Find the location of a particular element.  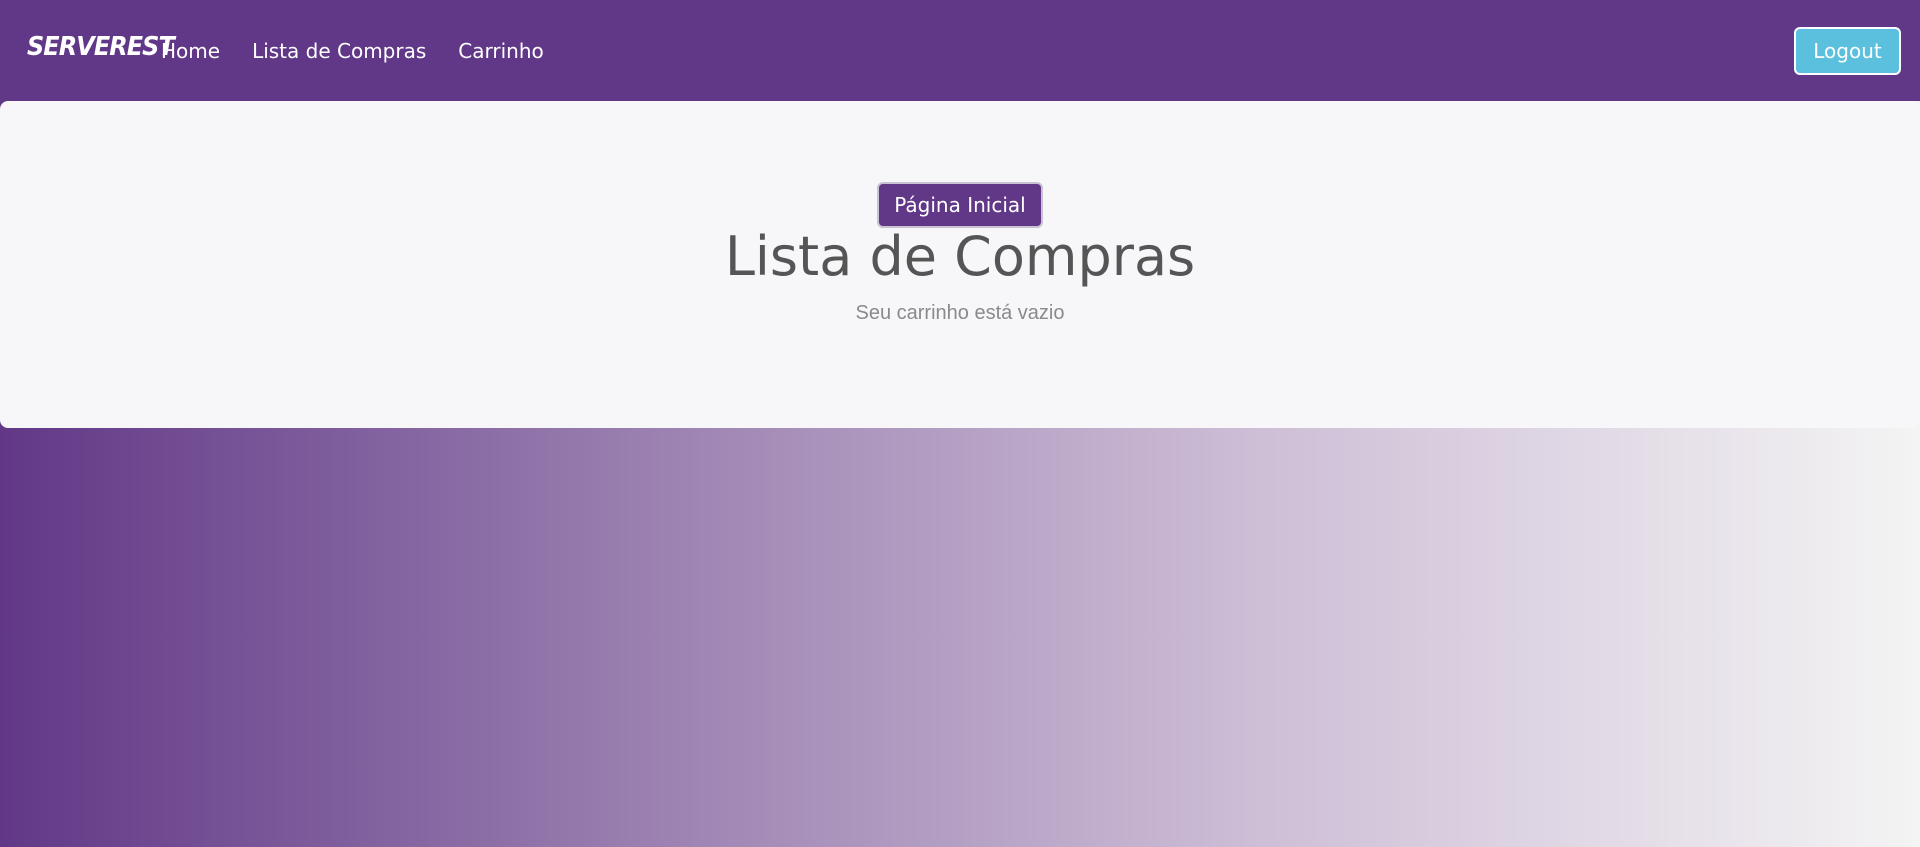

nav-links: Home Lista de Compras Carrinho is located at coordinates (352, 50).